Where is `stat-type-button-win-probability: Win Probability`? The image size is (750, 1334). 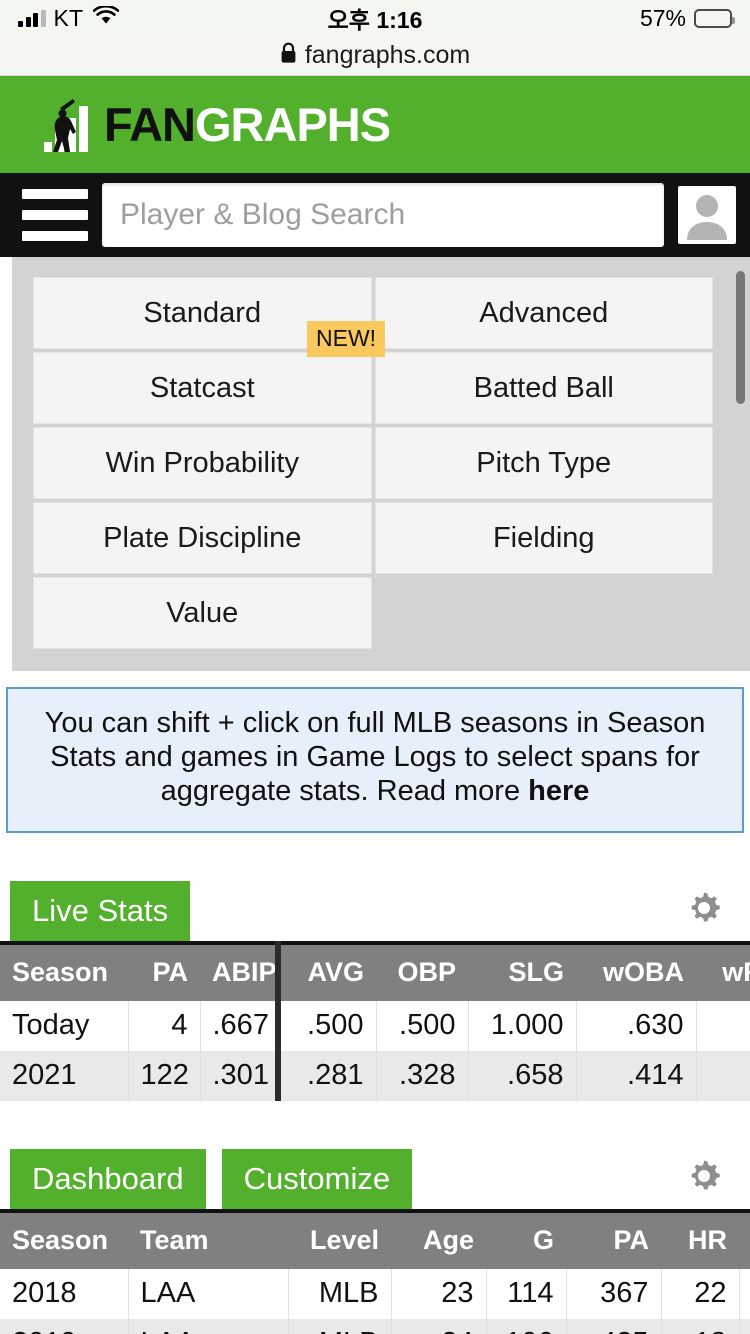
stat-type-button-win-probability: Win Probability is located at coordinates (202, 463).